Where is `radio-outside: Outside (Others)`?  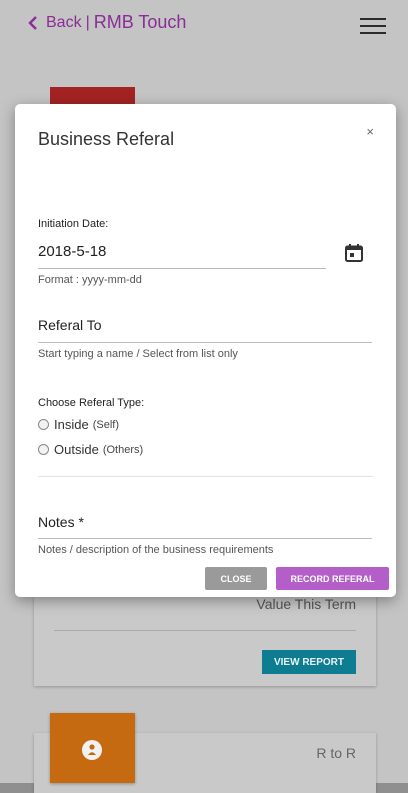 radio-outside: Outside (Others) is located at coordinates (90, 449).